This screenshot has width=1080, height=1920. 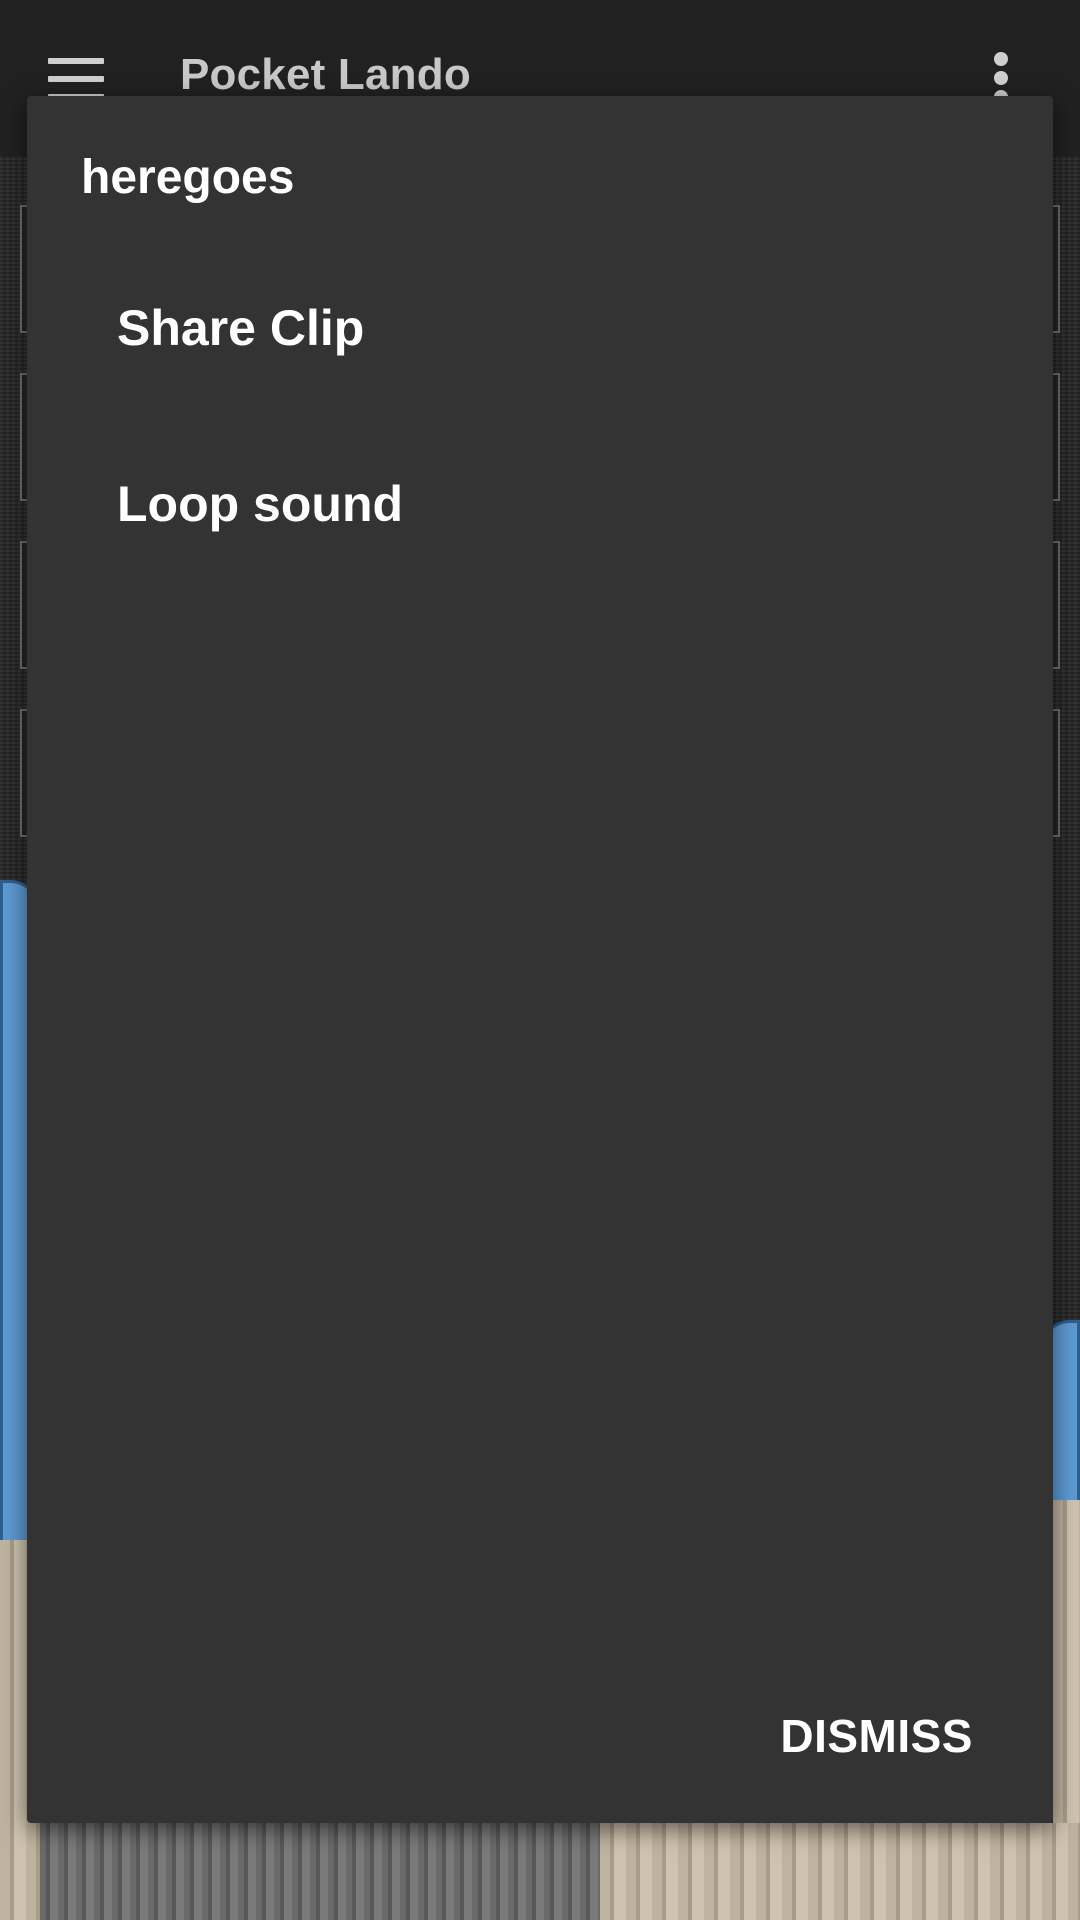 I want to click on app-title: Pocket Lando, so click(x=325, y=74).